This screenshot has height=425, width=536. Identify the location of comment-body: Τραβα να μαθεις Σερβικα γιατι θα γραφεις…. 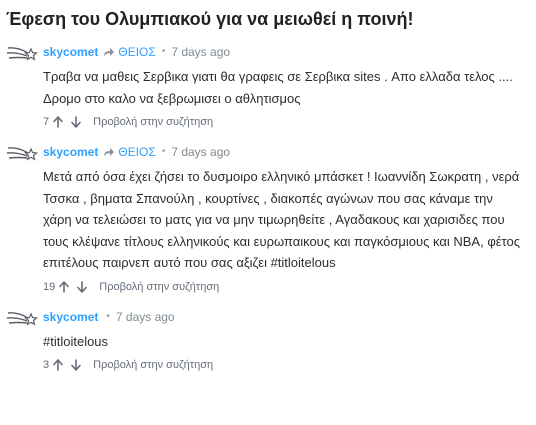
(278, 87).